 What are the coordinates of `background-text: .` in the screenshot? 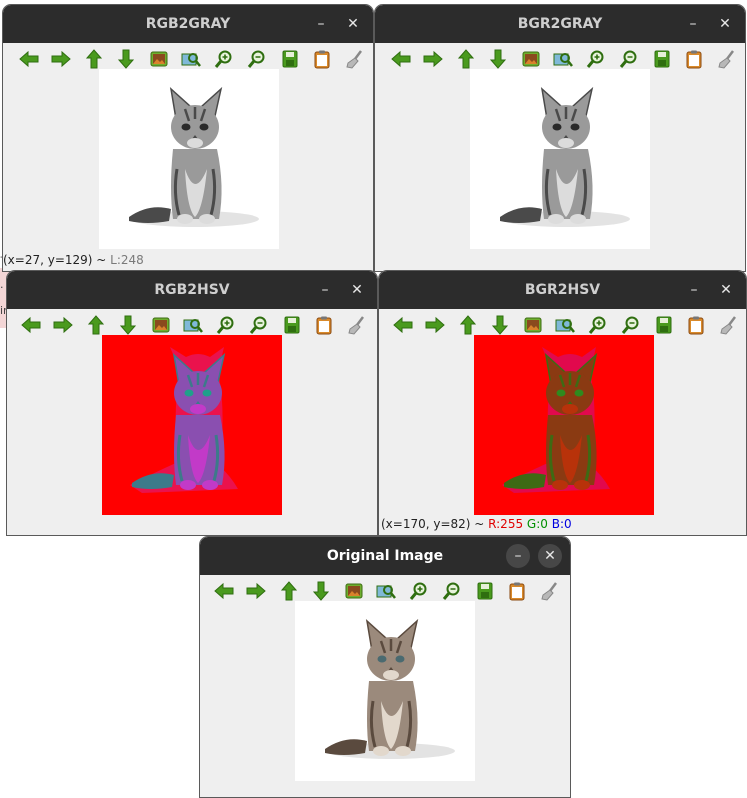 It's located at (2, 284).